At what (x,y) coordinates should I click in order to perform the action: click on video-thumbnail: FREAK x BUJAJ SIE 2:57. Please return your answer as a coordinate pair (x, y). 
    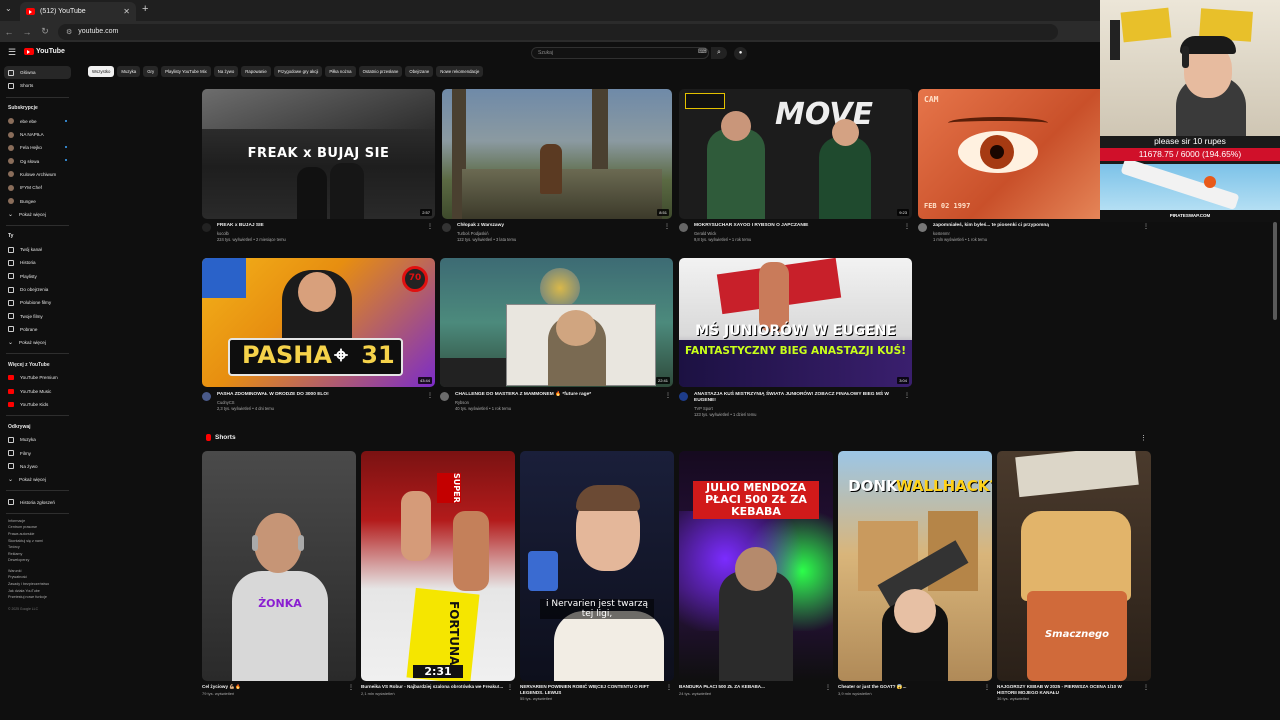
    Looking at the image, I should click on (318, 154).